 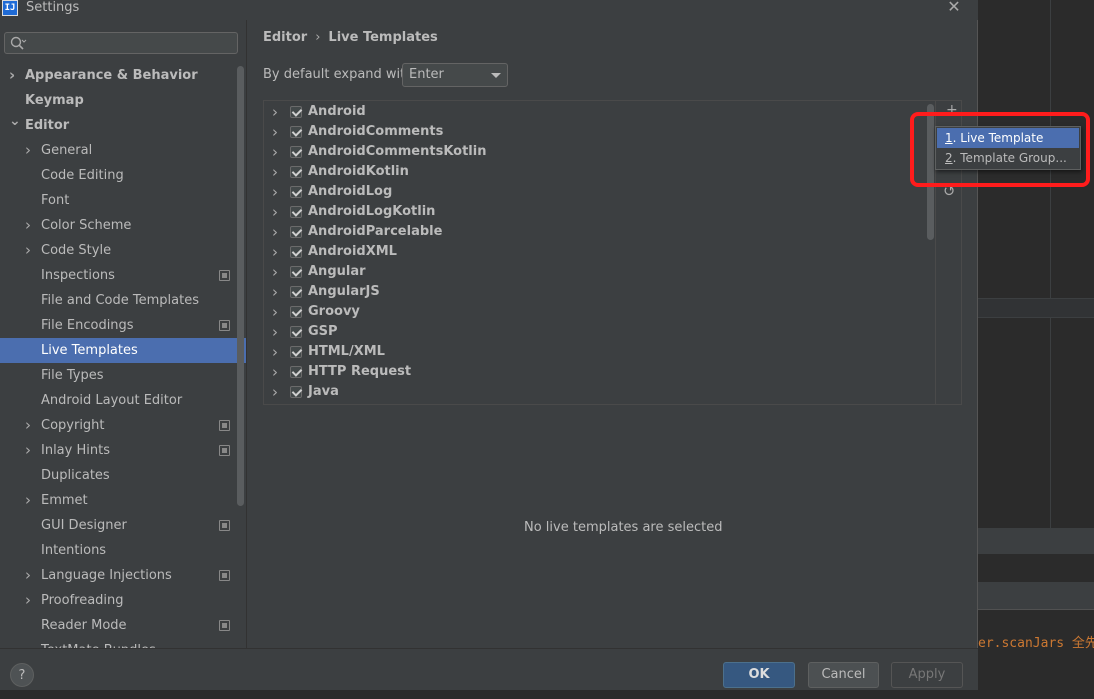 I want to click on search-field, so click(x=121, y=43).